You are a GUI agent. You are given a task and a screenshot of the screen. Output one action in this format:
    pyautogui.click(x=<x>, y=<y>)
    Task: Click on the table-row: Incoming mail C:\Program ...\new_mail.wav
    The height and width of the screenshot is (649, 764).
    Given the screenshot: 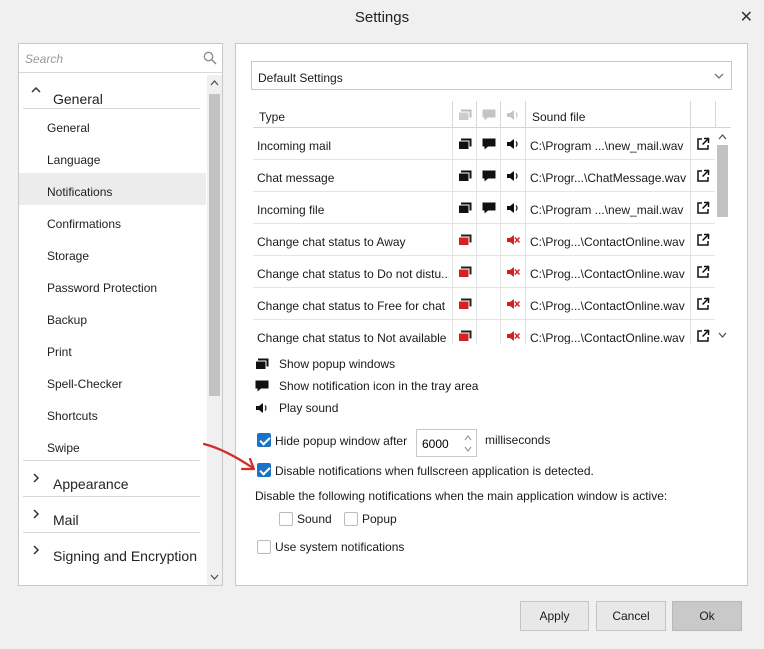 What is the action you would take?
    pyautogui.click(x=484, y=144)
    